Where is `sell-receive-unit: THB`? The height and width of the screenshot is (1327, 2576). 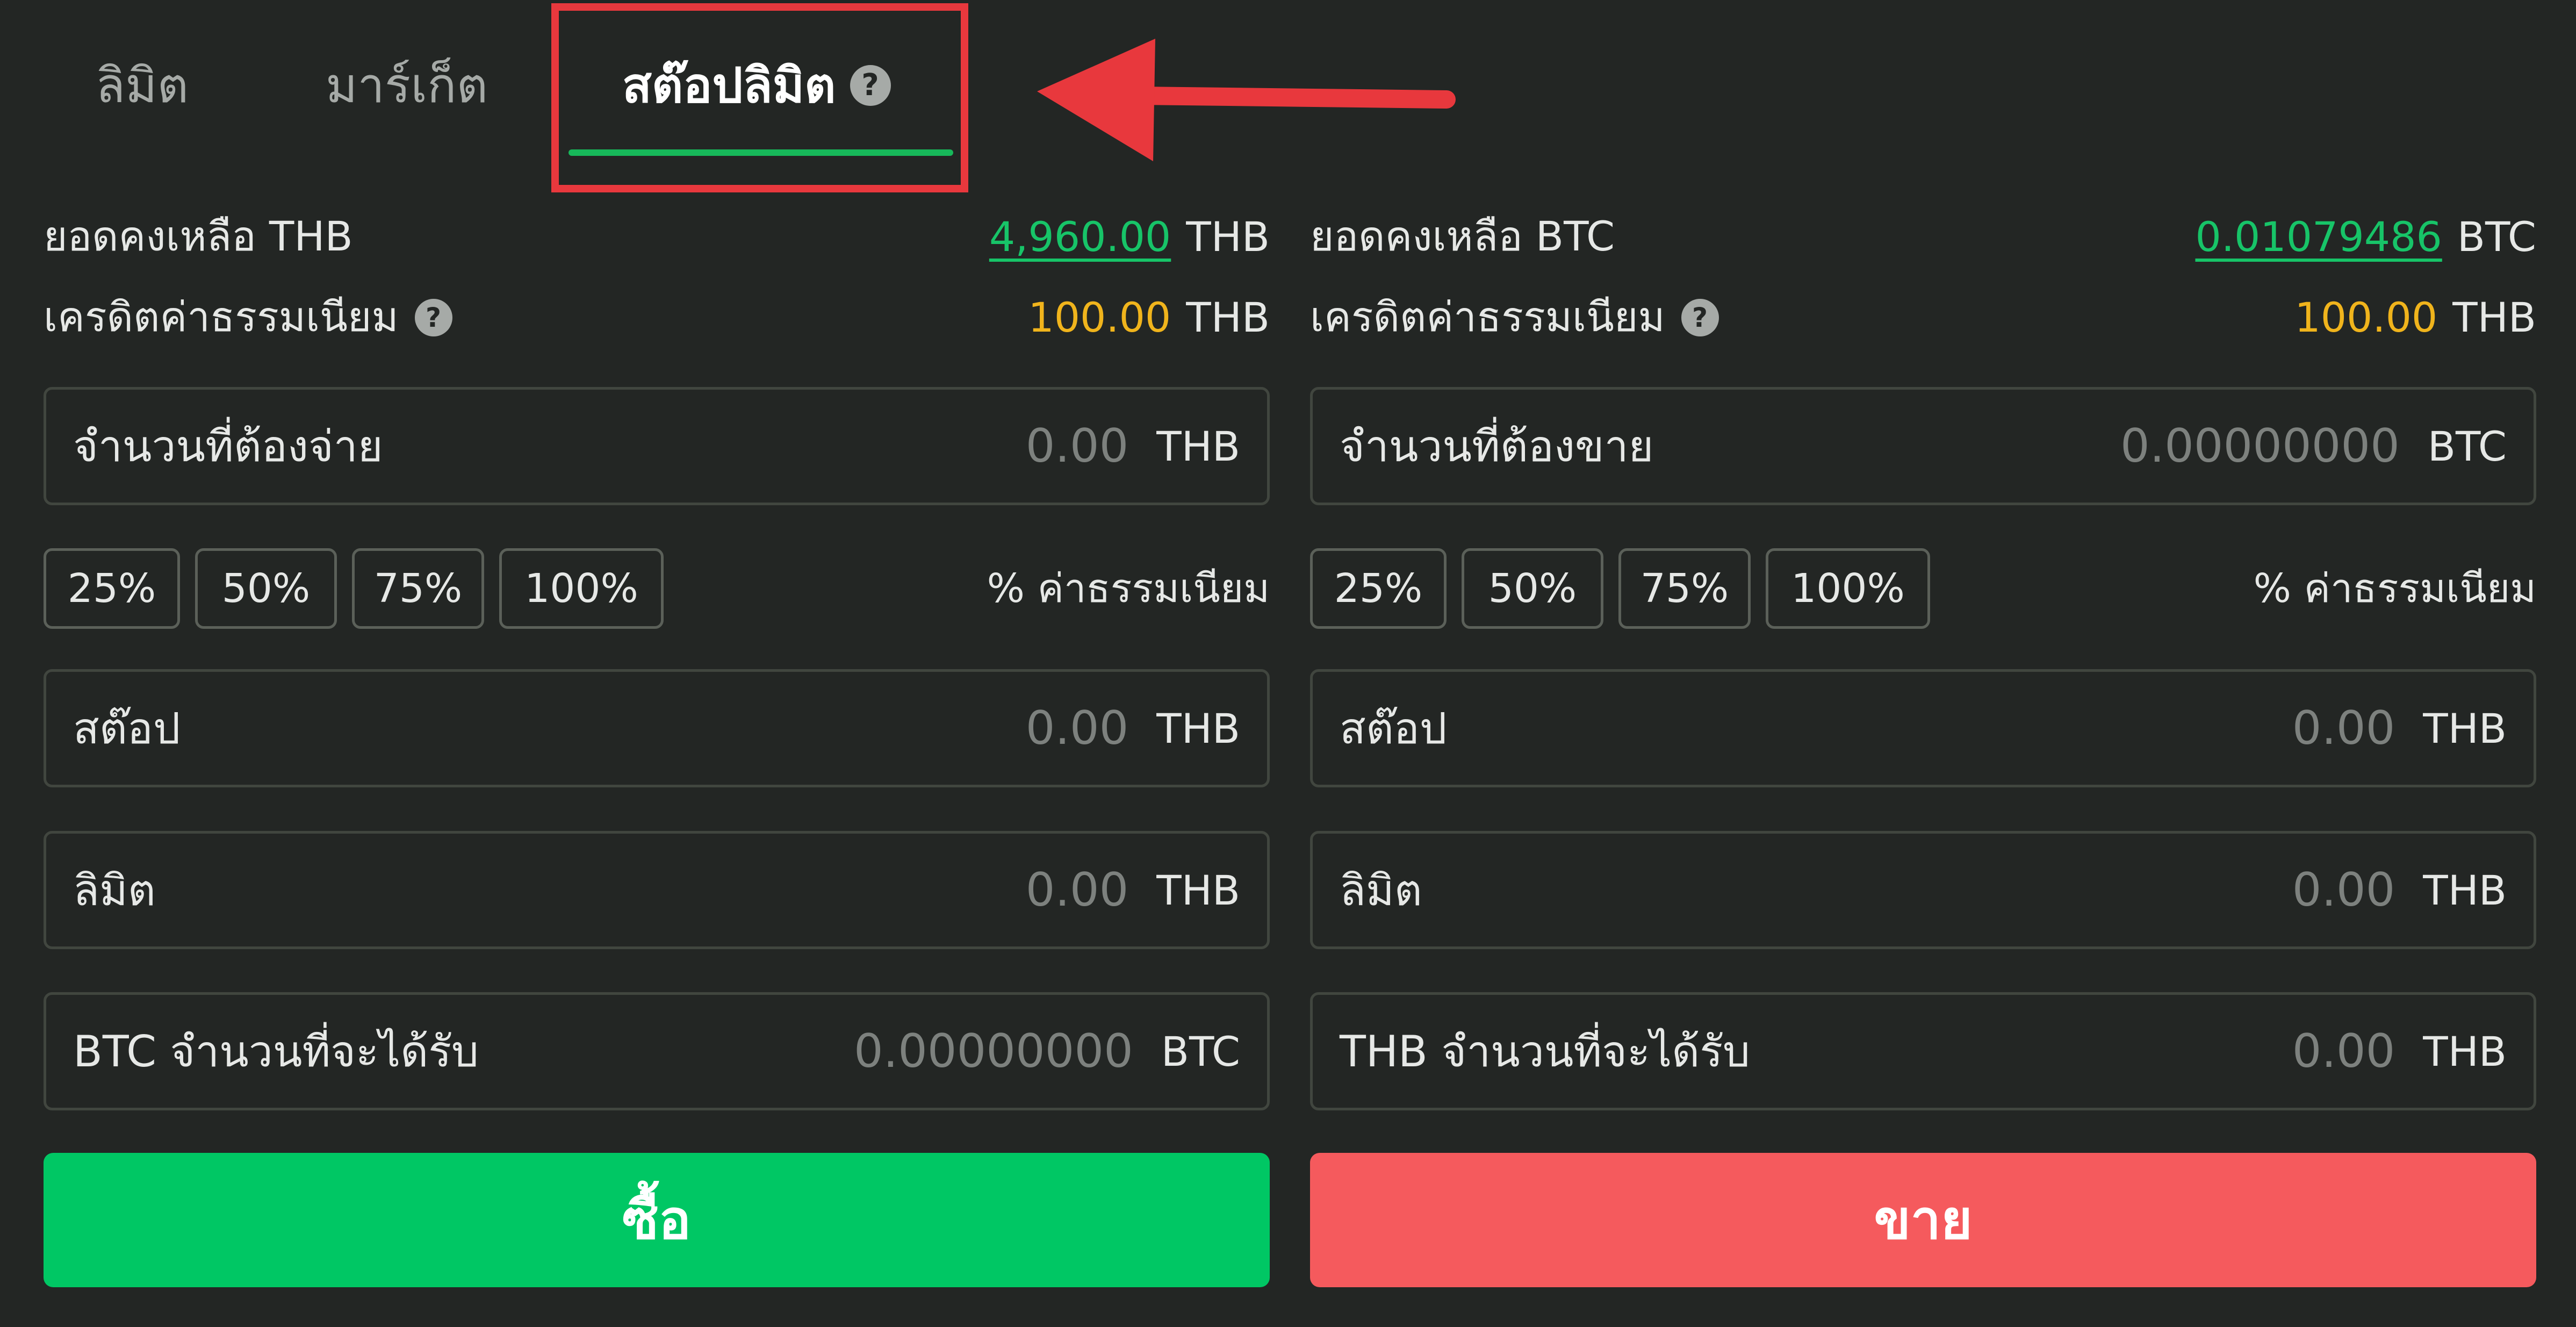
sell-receive-unit: THB is located at coordinates (2465, 1051).